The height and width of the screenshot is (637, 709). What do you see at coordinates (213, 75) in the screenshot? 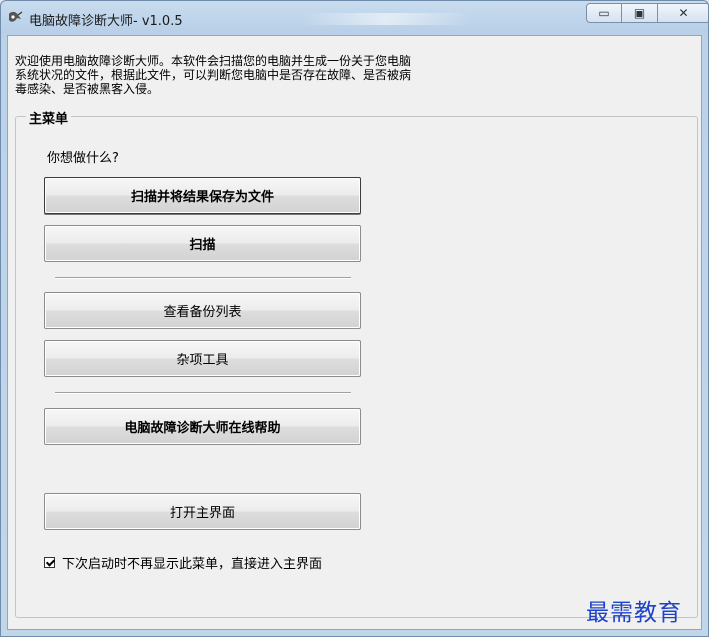
I see `intro-line: 系统状况的文件，根据此文件，可以判断您电脑中是否存在故障、是否被病` at bounding box center [213, 75].